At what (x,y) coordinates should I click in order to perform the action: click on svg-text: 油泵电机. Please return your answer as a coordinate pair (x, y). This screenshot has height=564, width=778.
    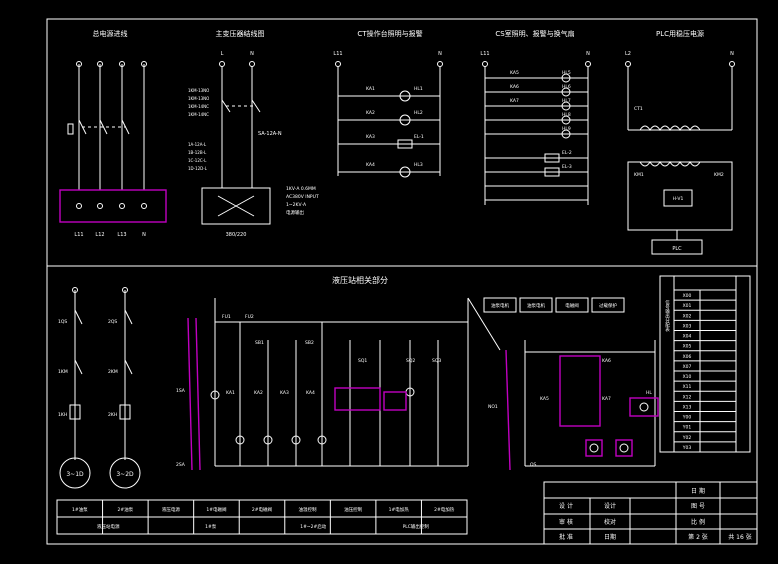
    Looking at the image, I should click on (500, 305).